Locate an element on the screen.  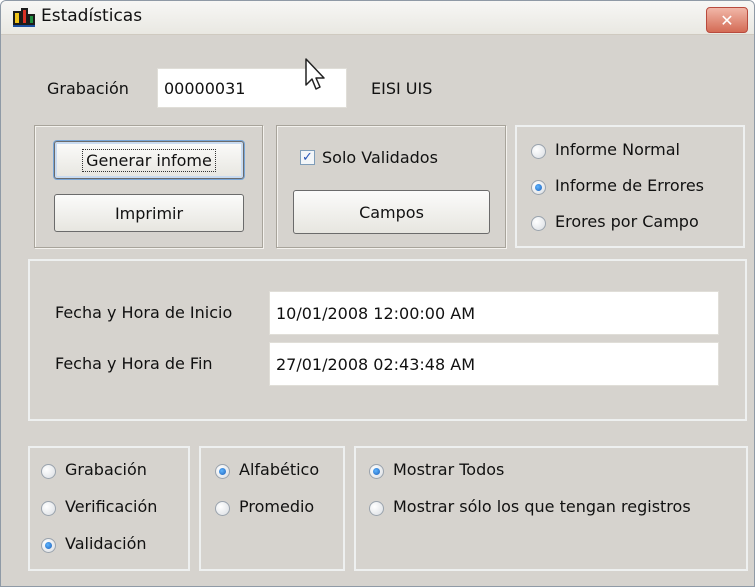
radio-alfabetico is located at coordinates (222, 471).